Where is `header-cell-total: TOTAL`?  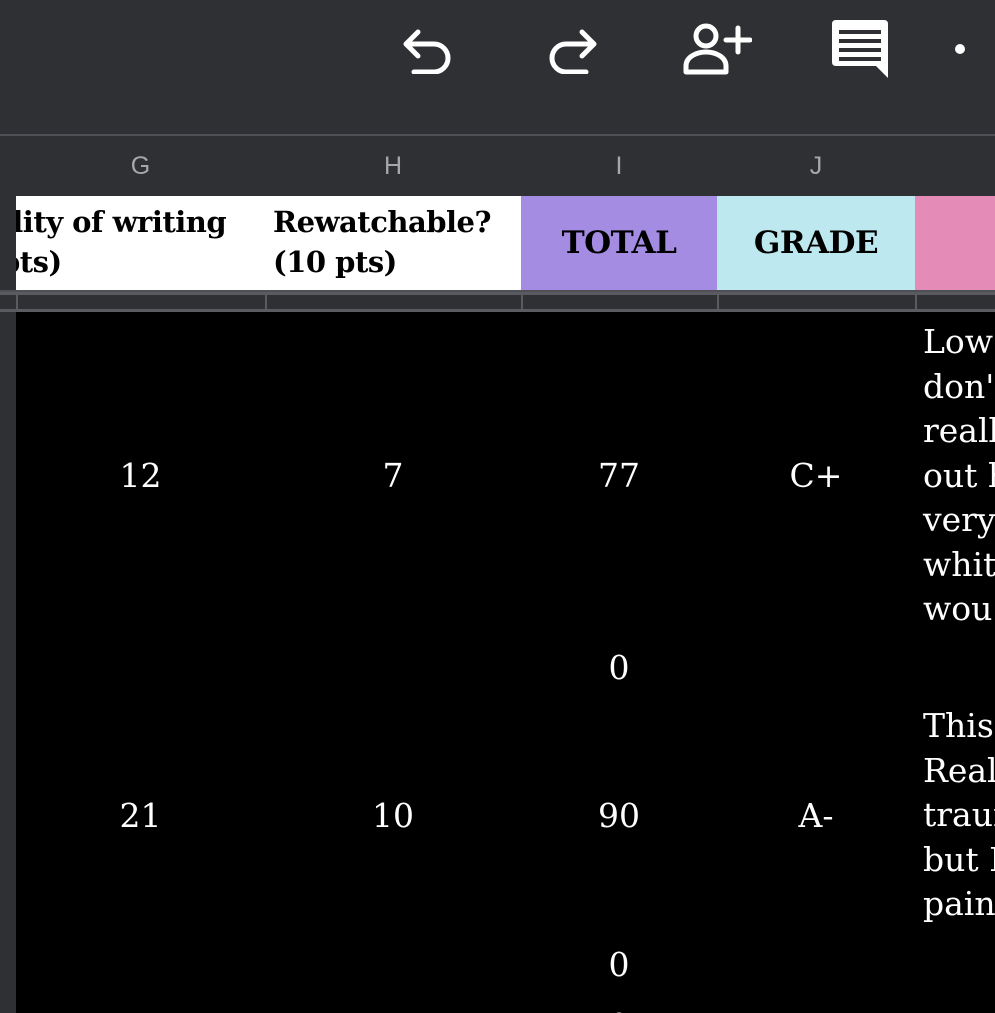 header-cell-total: TOTAL is located at coordinates (620, 244).